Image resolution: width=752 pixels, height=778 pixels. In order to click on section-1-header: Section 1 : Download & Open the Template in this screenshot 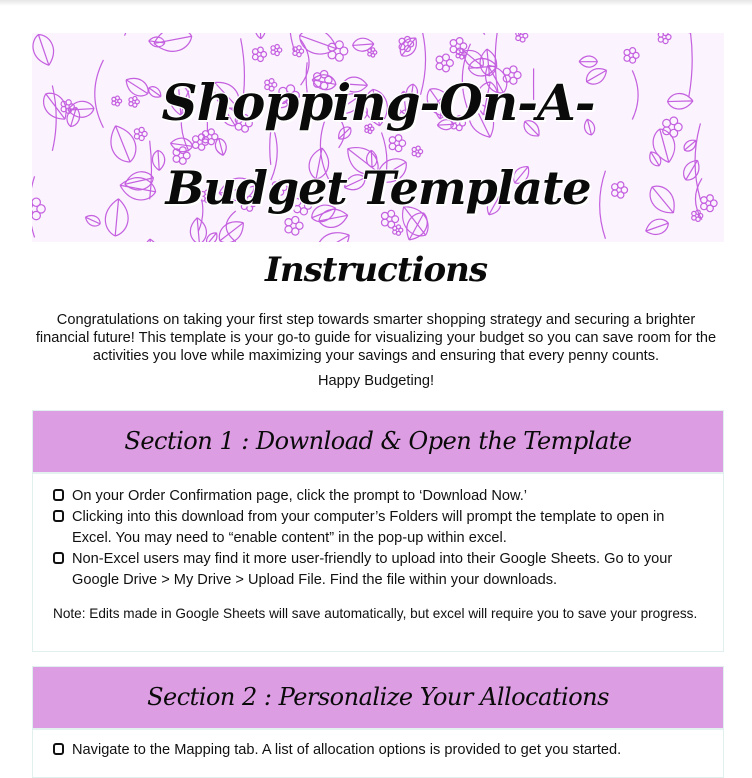, I will do `click(378, 442)`.